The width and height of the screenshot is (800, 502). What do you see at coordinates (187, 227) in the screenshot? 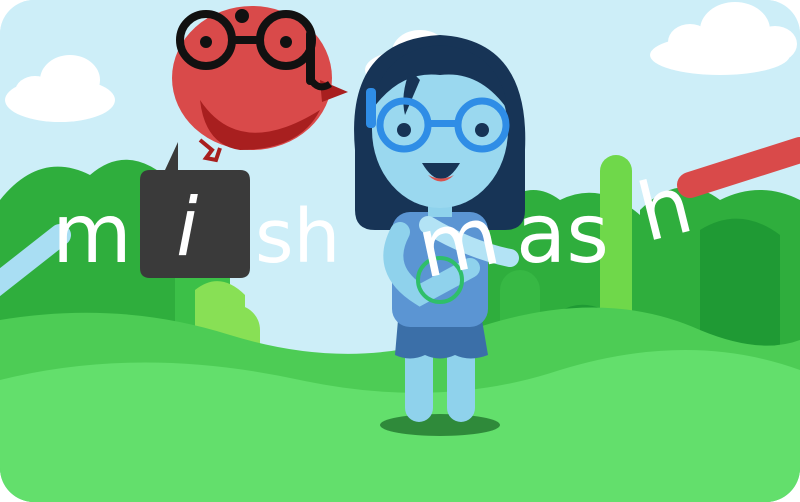
I see `logo-letter-i: i` at bounding box center [187, 227].